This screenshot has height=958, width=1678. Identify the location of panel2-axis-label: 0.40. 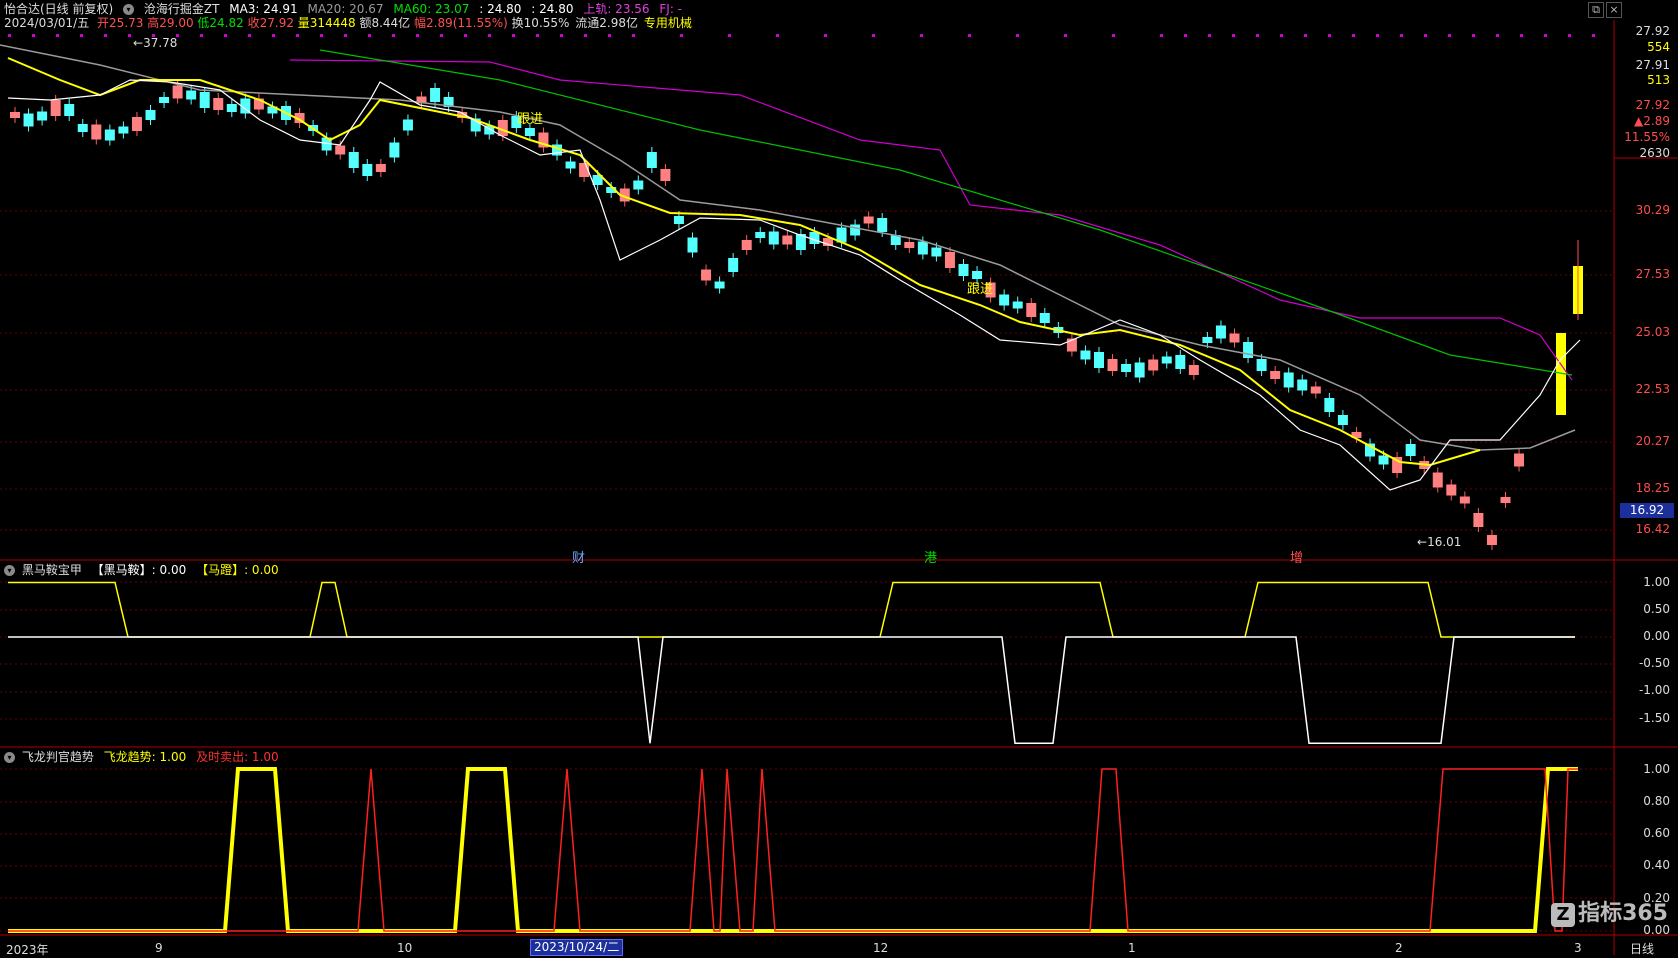
(1656, 865).